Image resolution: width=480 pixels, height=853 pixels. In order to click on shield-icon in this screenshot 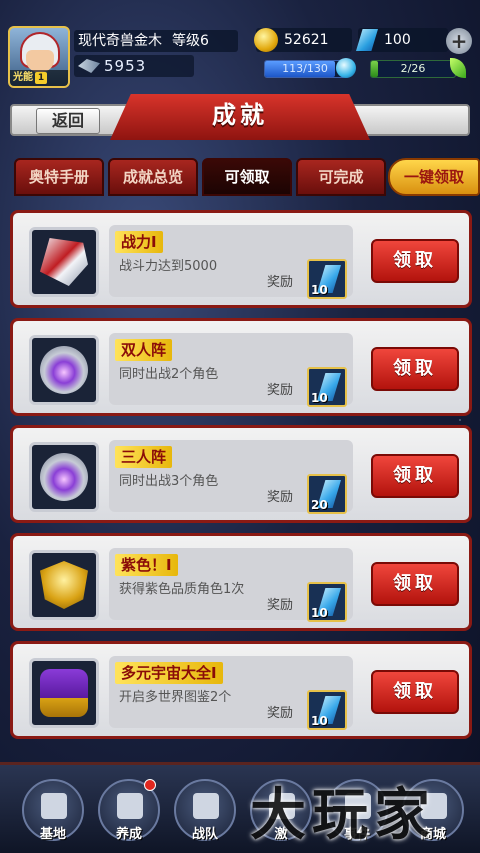, I will do `click(64, 262)`.